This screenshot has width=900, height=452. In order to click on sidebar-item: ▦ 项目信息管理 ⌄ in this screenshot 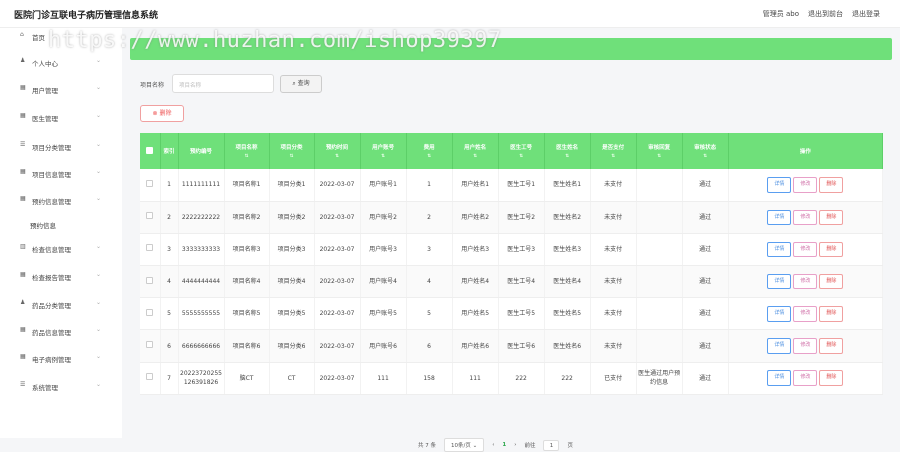, I will do `click(61, 173)`.